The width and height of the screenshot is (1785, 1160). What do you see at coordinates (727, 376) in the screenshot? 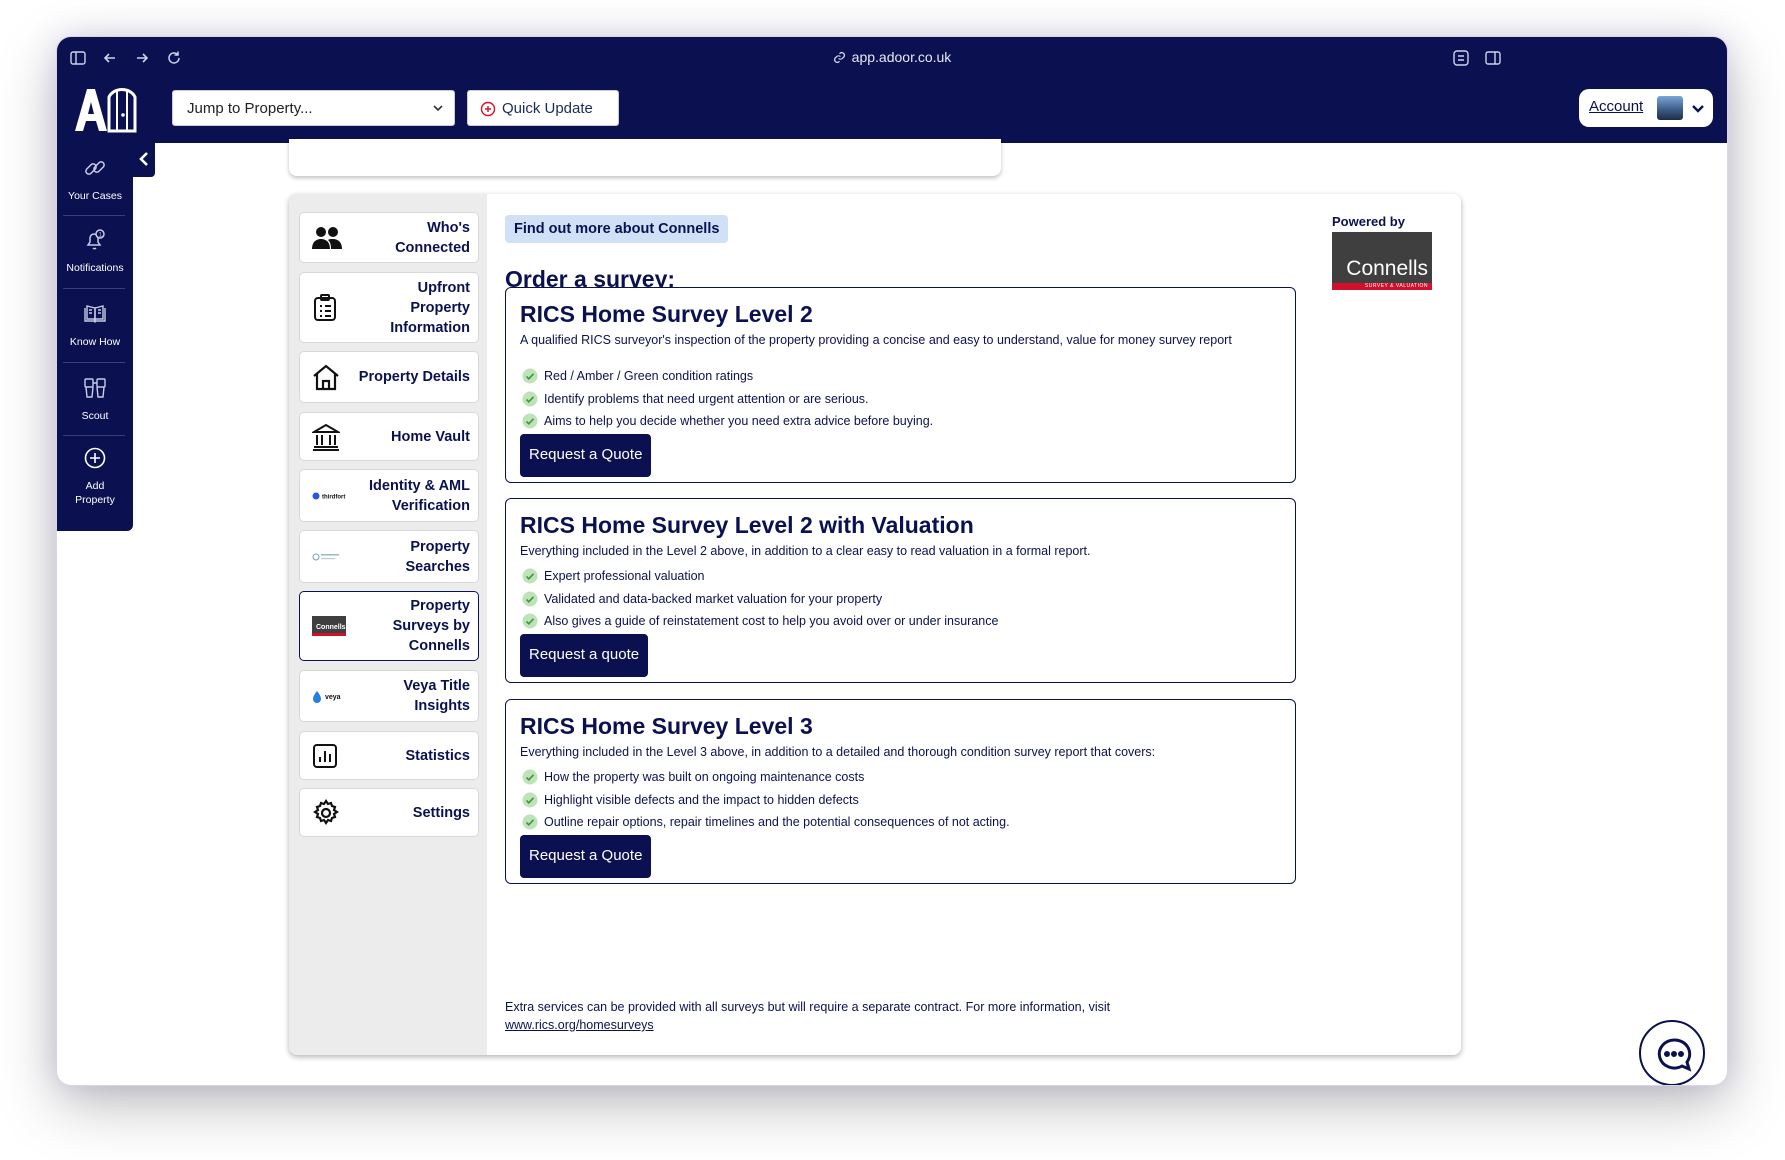
I see `list-item: Red / Amber / Green condition ratings` at bounding box center [727, 376].